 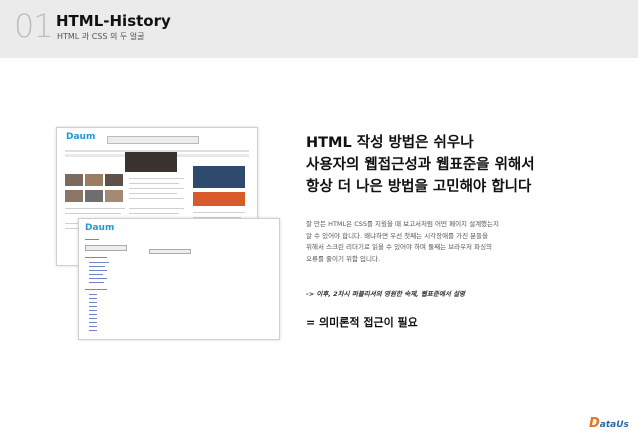 I want to click on brand-name: ataUs, so click(x=614, y=425).